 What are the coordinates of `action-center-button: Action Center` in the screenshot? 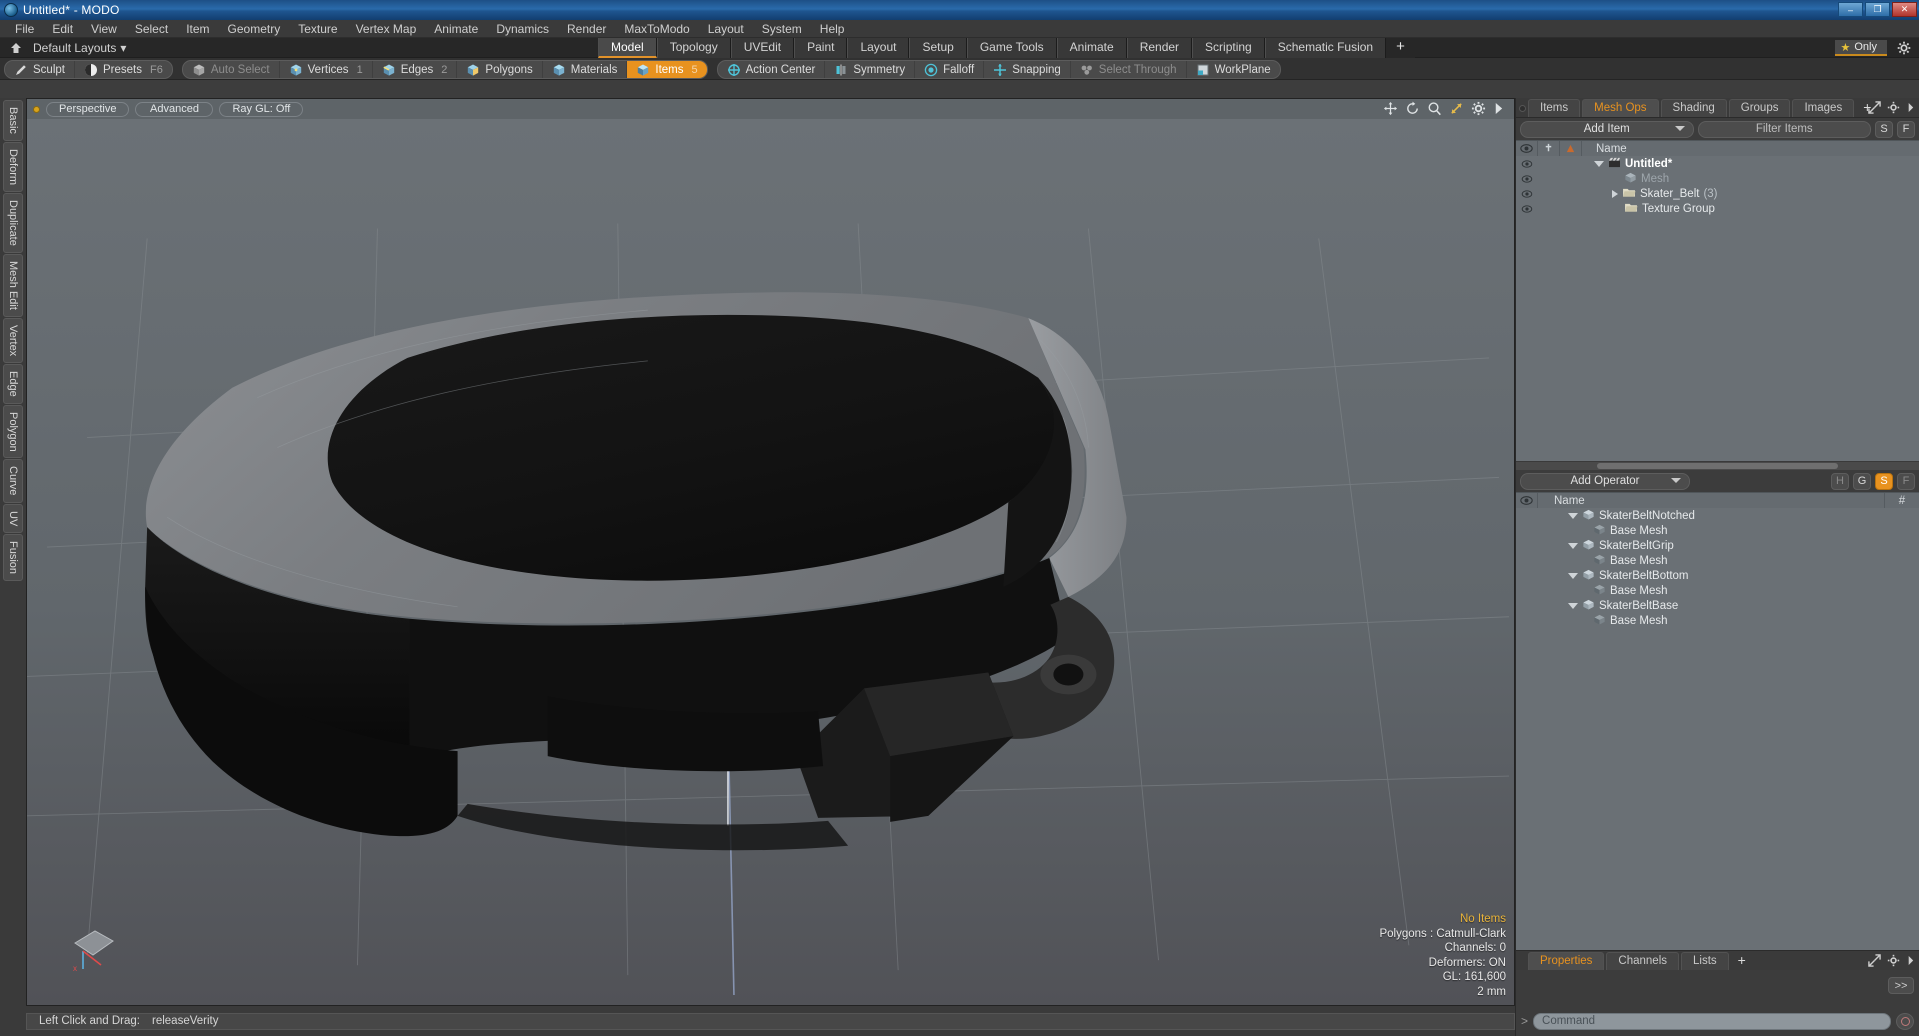 It's located at (772, 69).